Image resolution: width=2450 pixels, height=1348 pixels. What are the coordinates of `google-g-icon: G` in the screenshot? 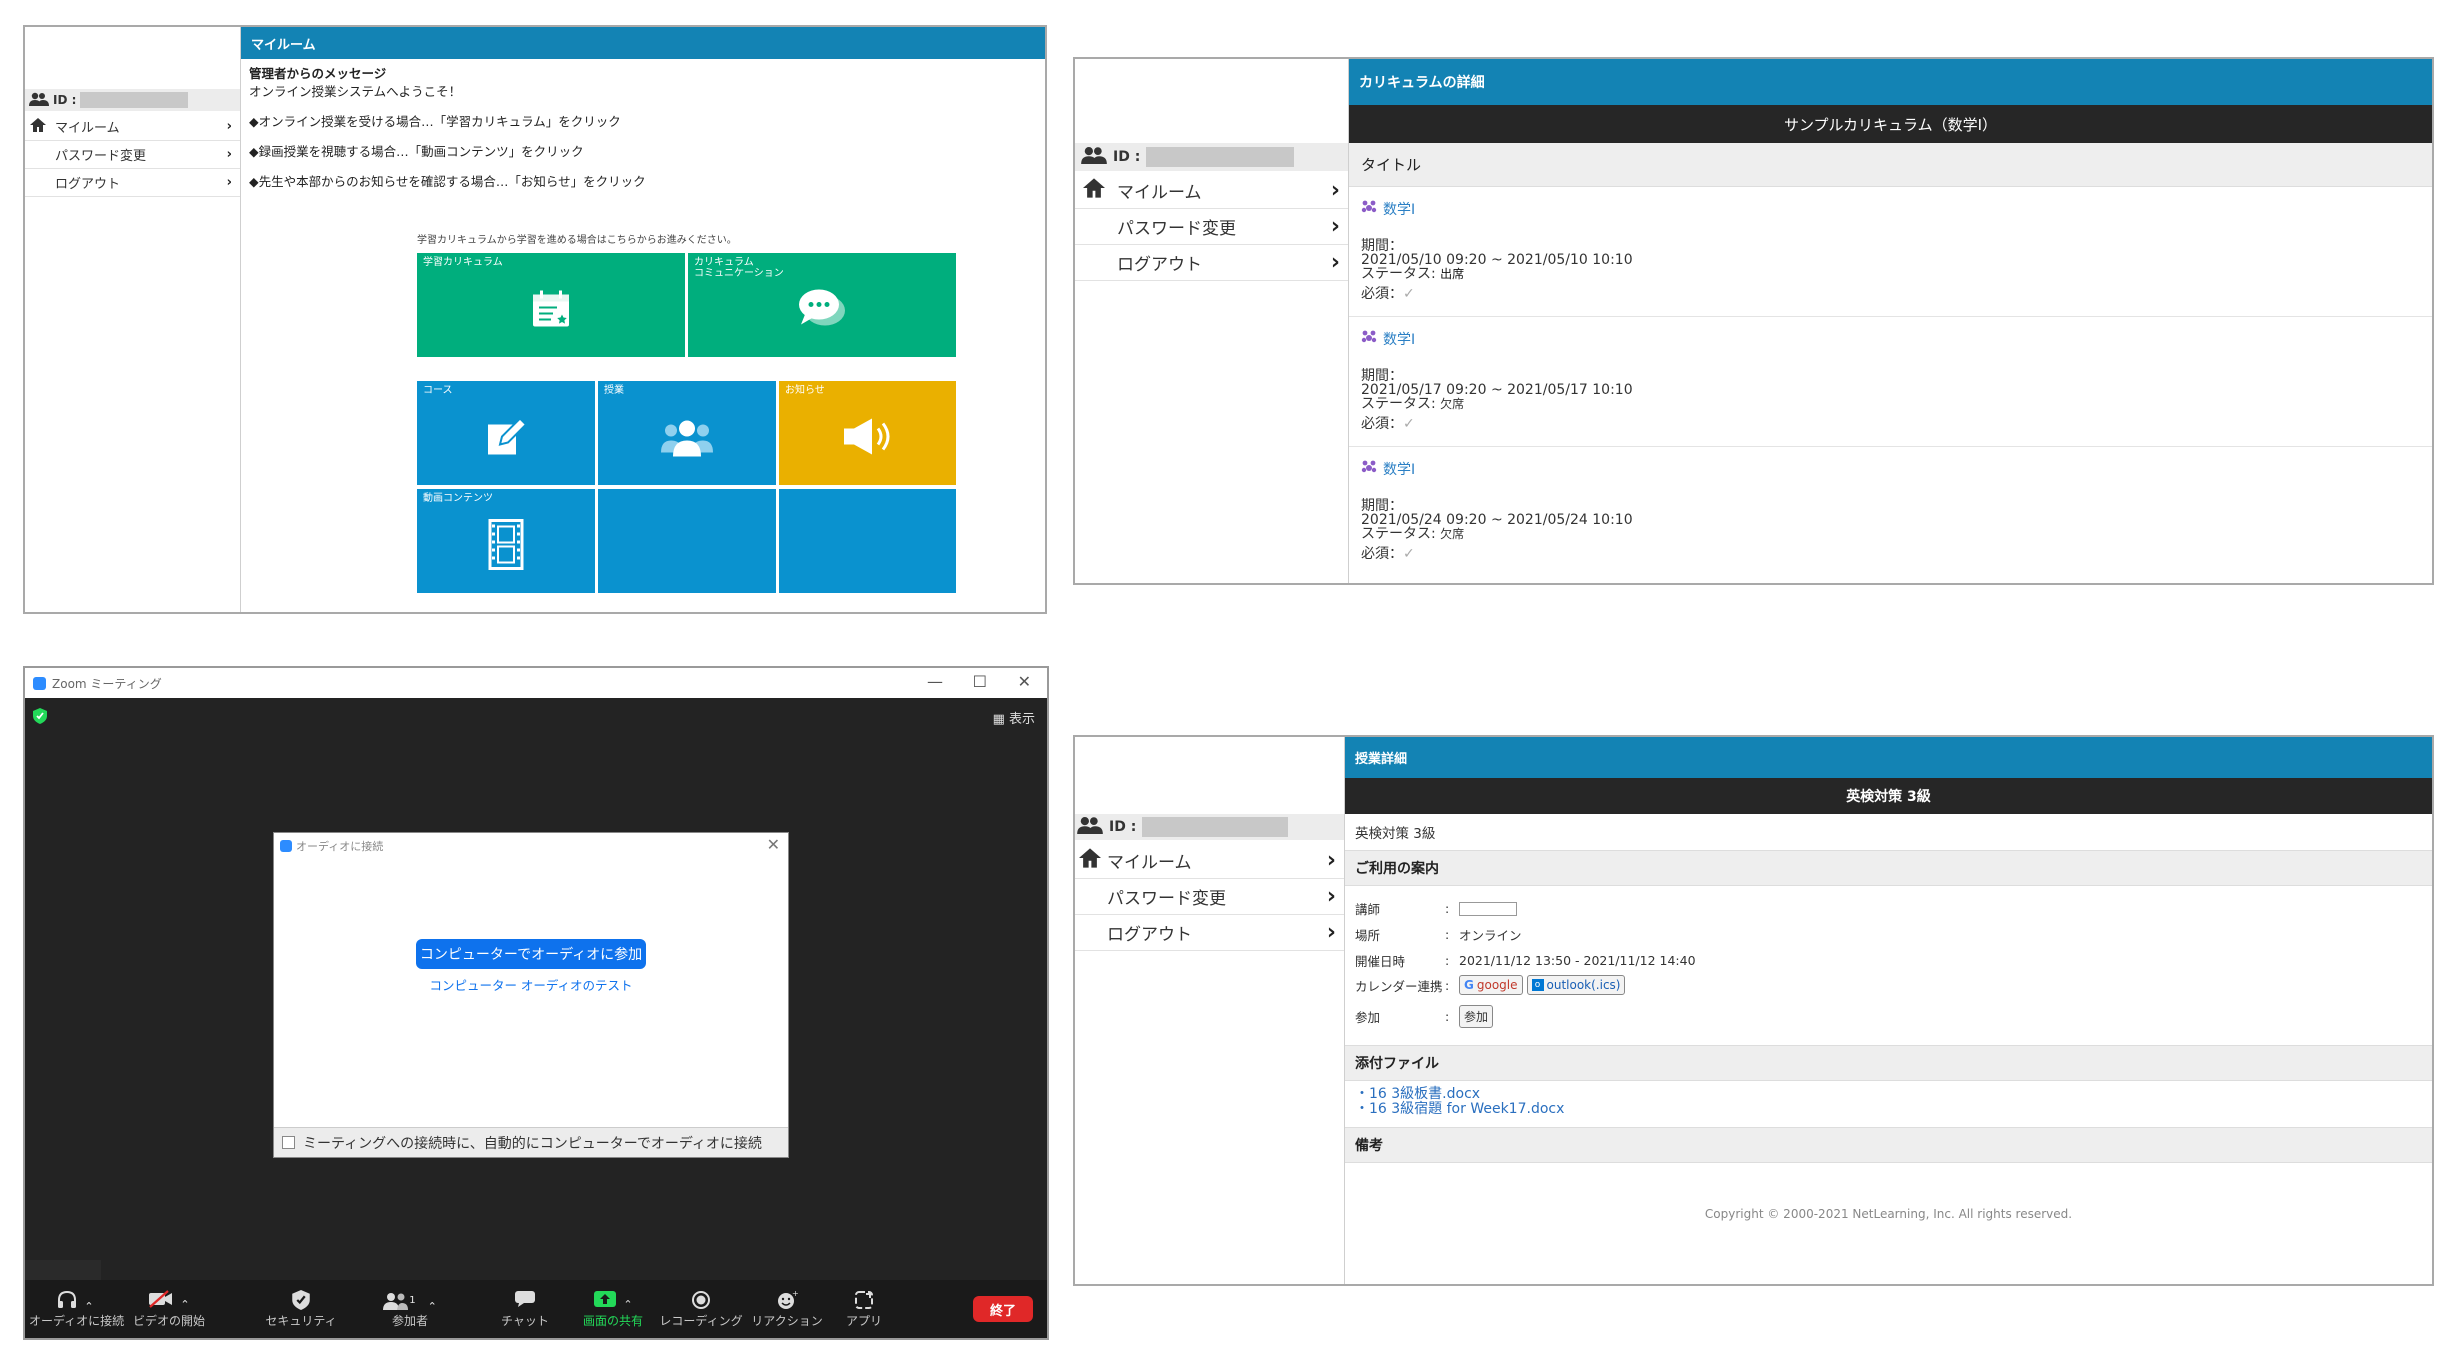 It's located at (1469, 985).